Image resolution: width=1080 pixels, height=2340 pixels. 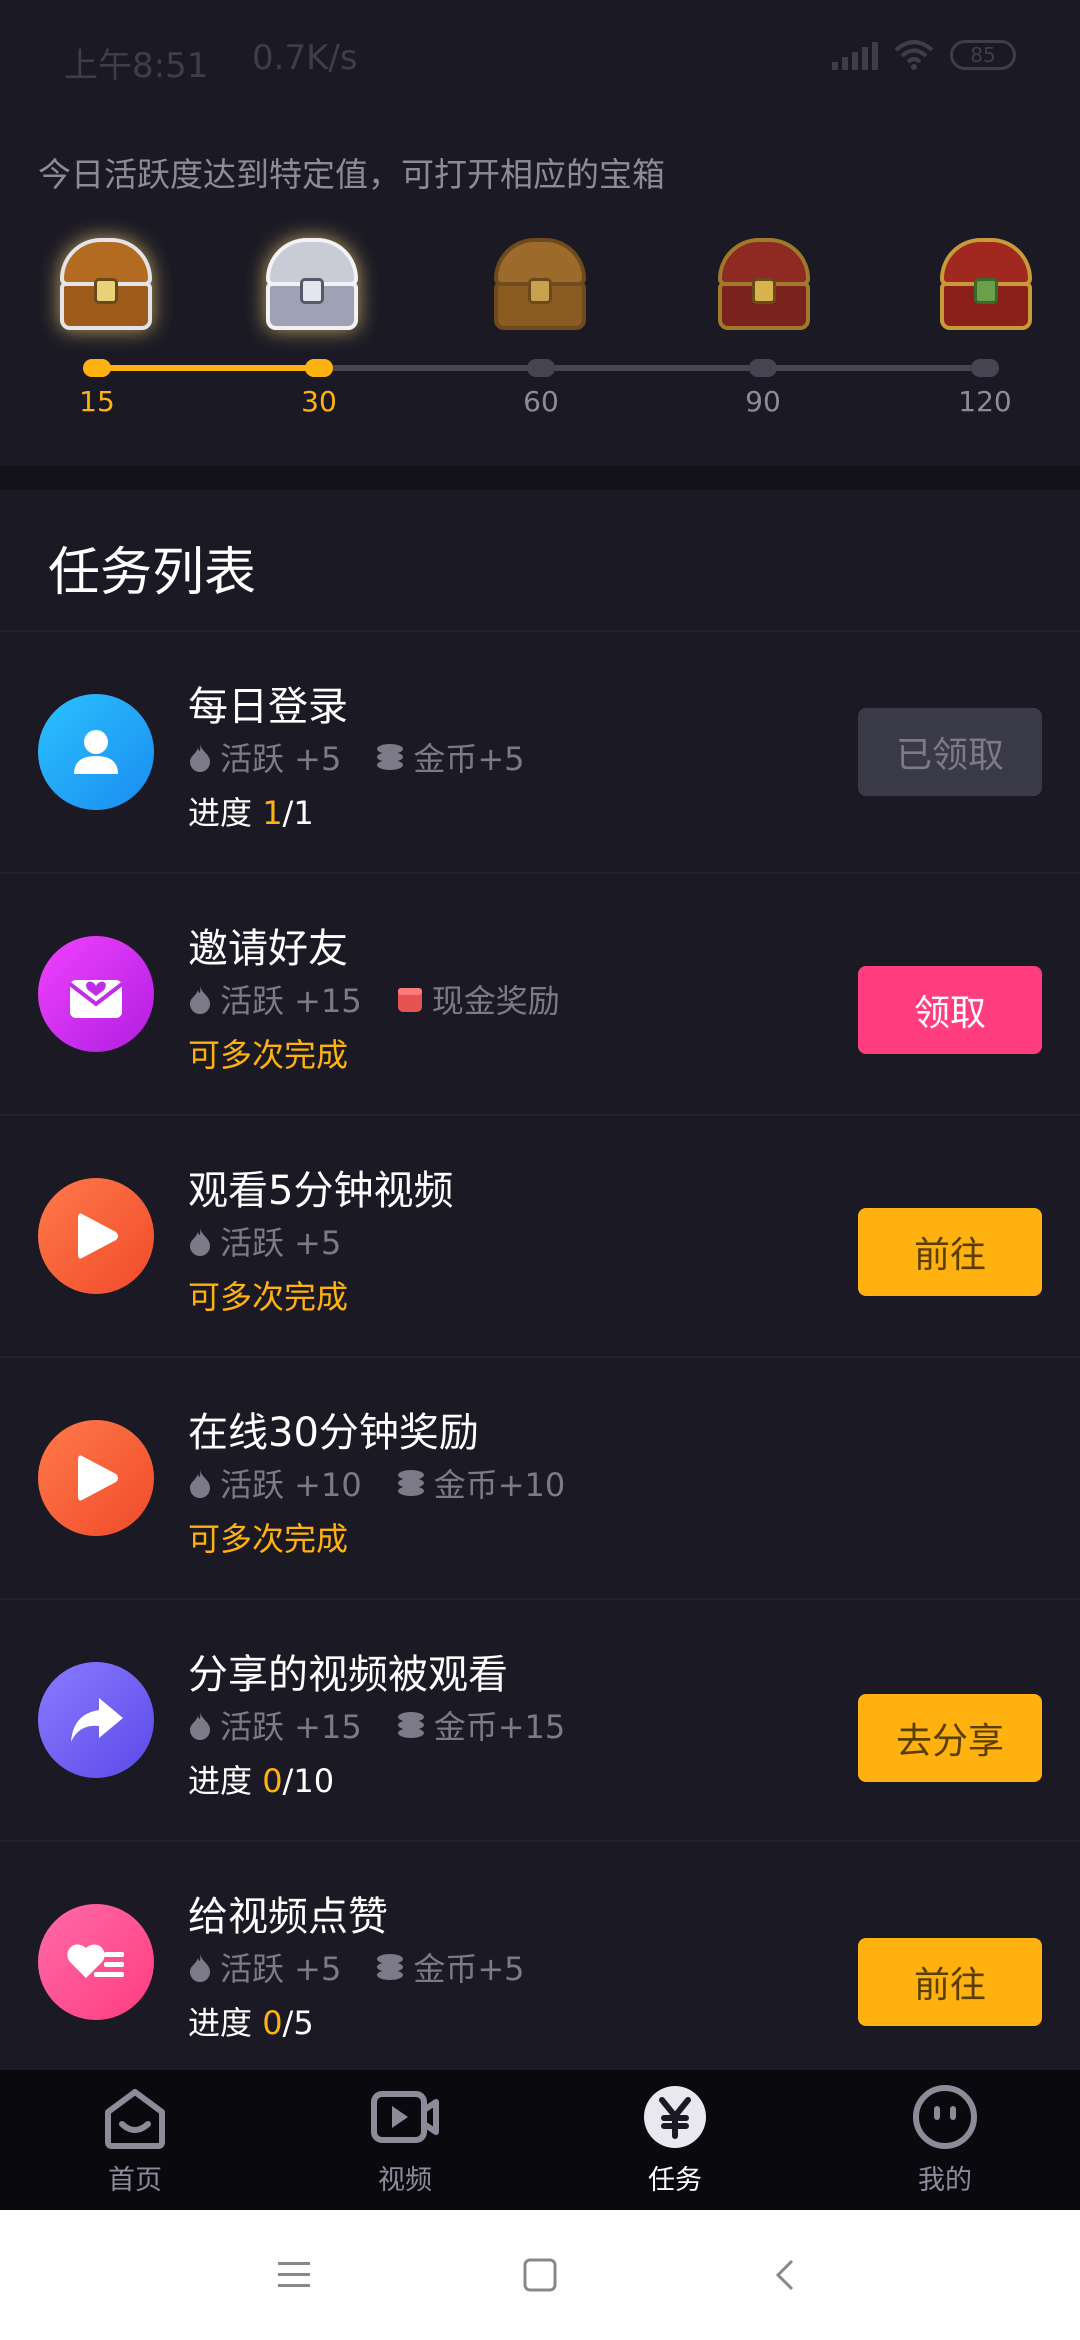 What do you see at coordinates (261, 1781) in the screenshot?
I see `task-progress: 进度 0/10` at bounding box center [261, 1781].